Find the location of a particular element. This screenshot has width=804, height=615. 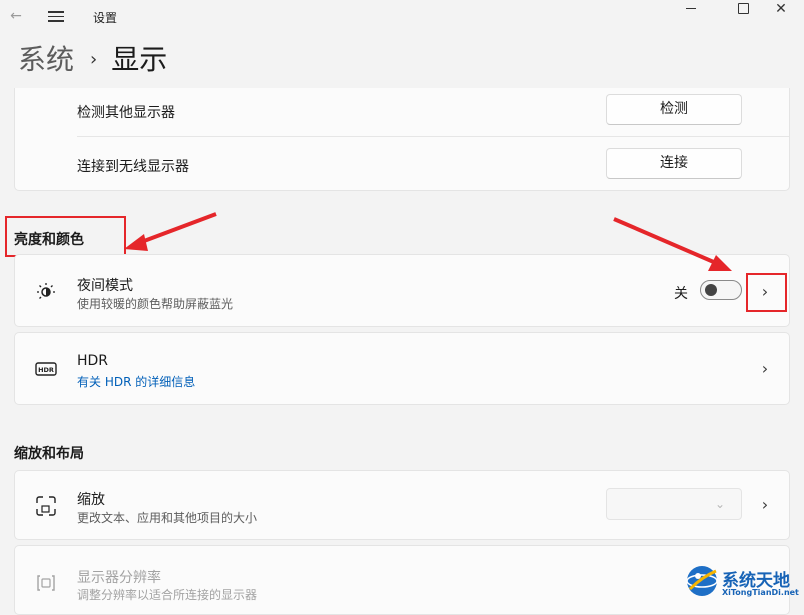

night-mode-label: 夜间模式 is located at coordinates (105, 286).